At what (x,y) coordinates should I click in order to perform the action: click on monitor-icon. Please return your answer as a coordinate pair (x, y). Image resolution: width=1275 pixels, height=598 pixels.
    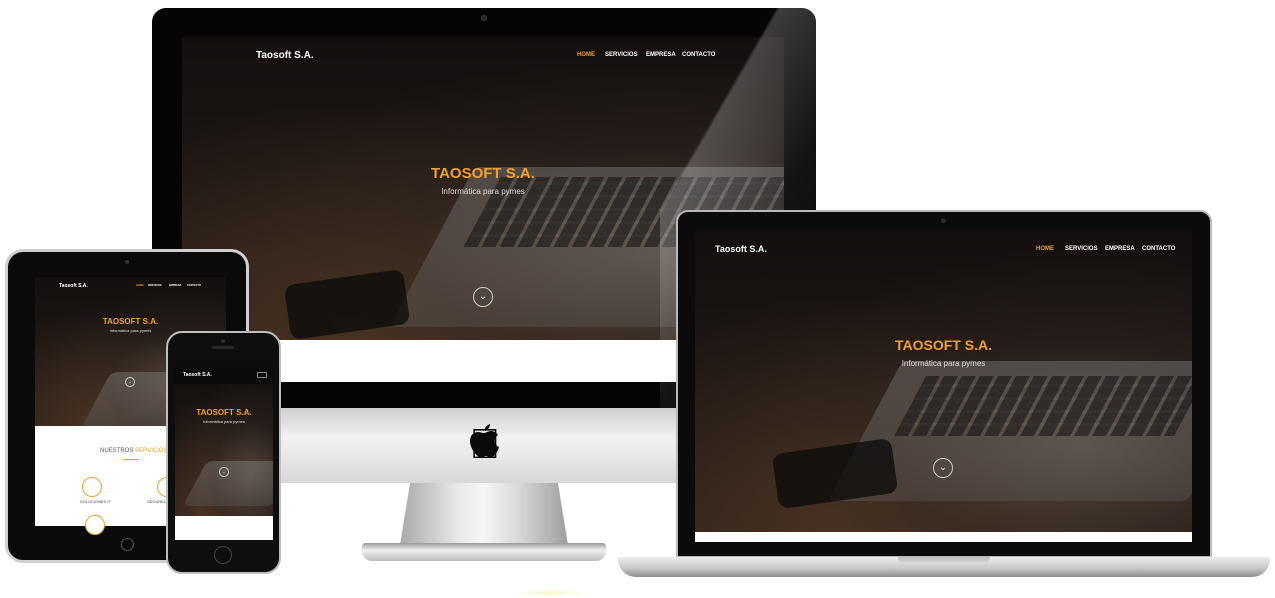
    Looking at the image, I should click on (92, 487).